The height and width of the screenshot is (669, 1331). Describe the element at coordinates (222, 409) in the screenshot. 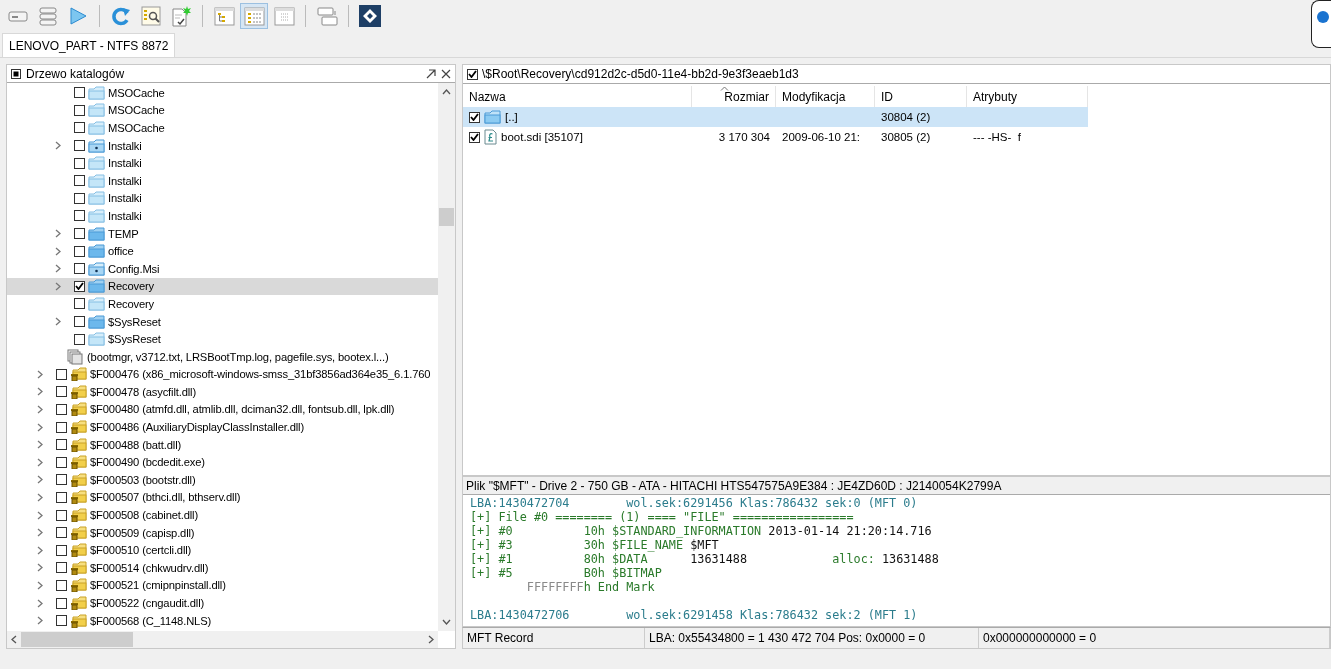

I see `tree-item: $F000480 (atmfd.dll, atmlib.dll, dciman32.dll, fontsub.dll, lpk.dll)` at that location.